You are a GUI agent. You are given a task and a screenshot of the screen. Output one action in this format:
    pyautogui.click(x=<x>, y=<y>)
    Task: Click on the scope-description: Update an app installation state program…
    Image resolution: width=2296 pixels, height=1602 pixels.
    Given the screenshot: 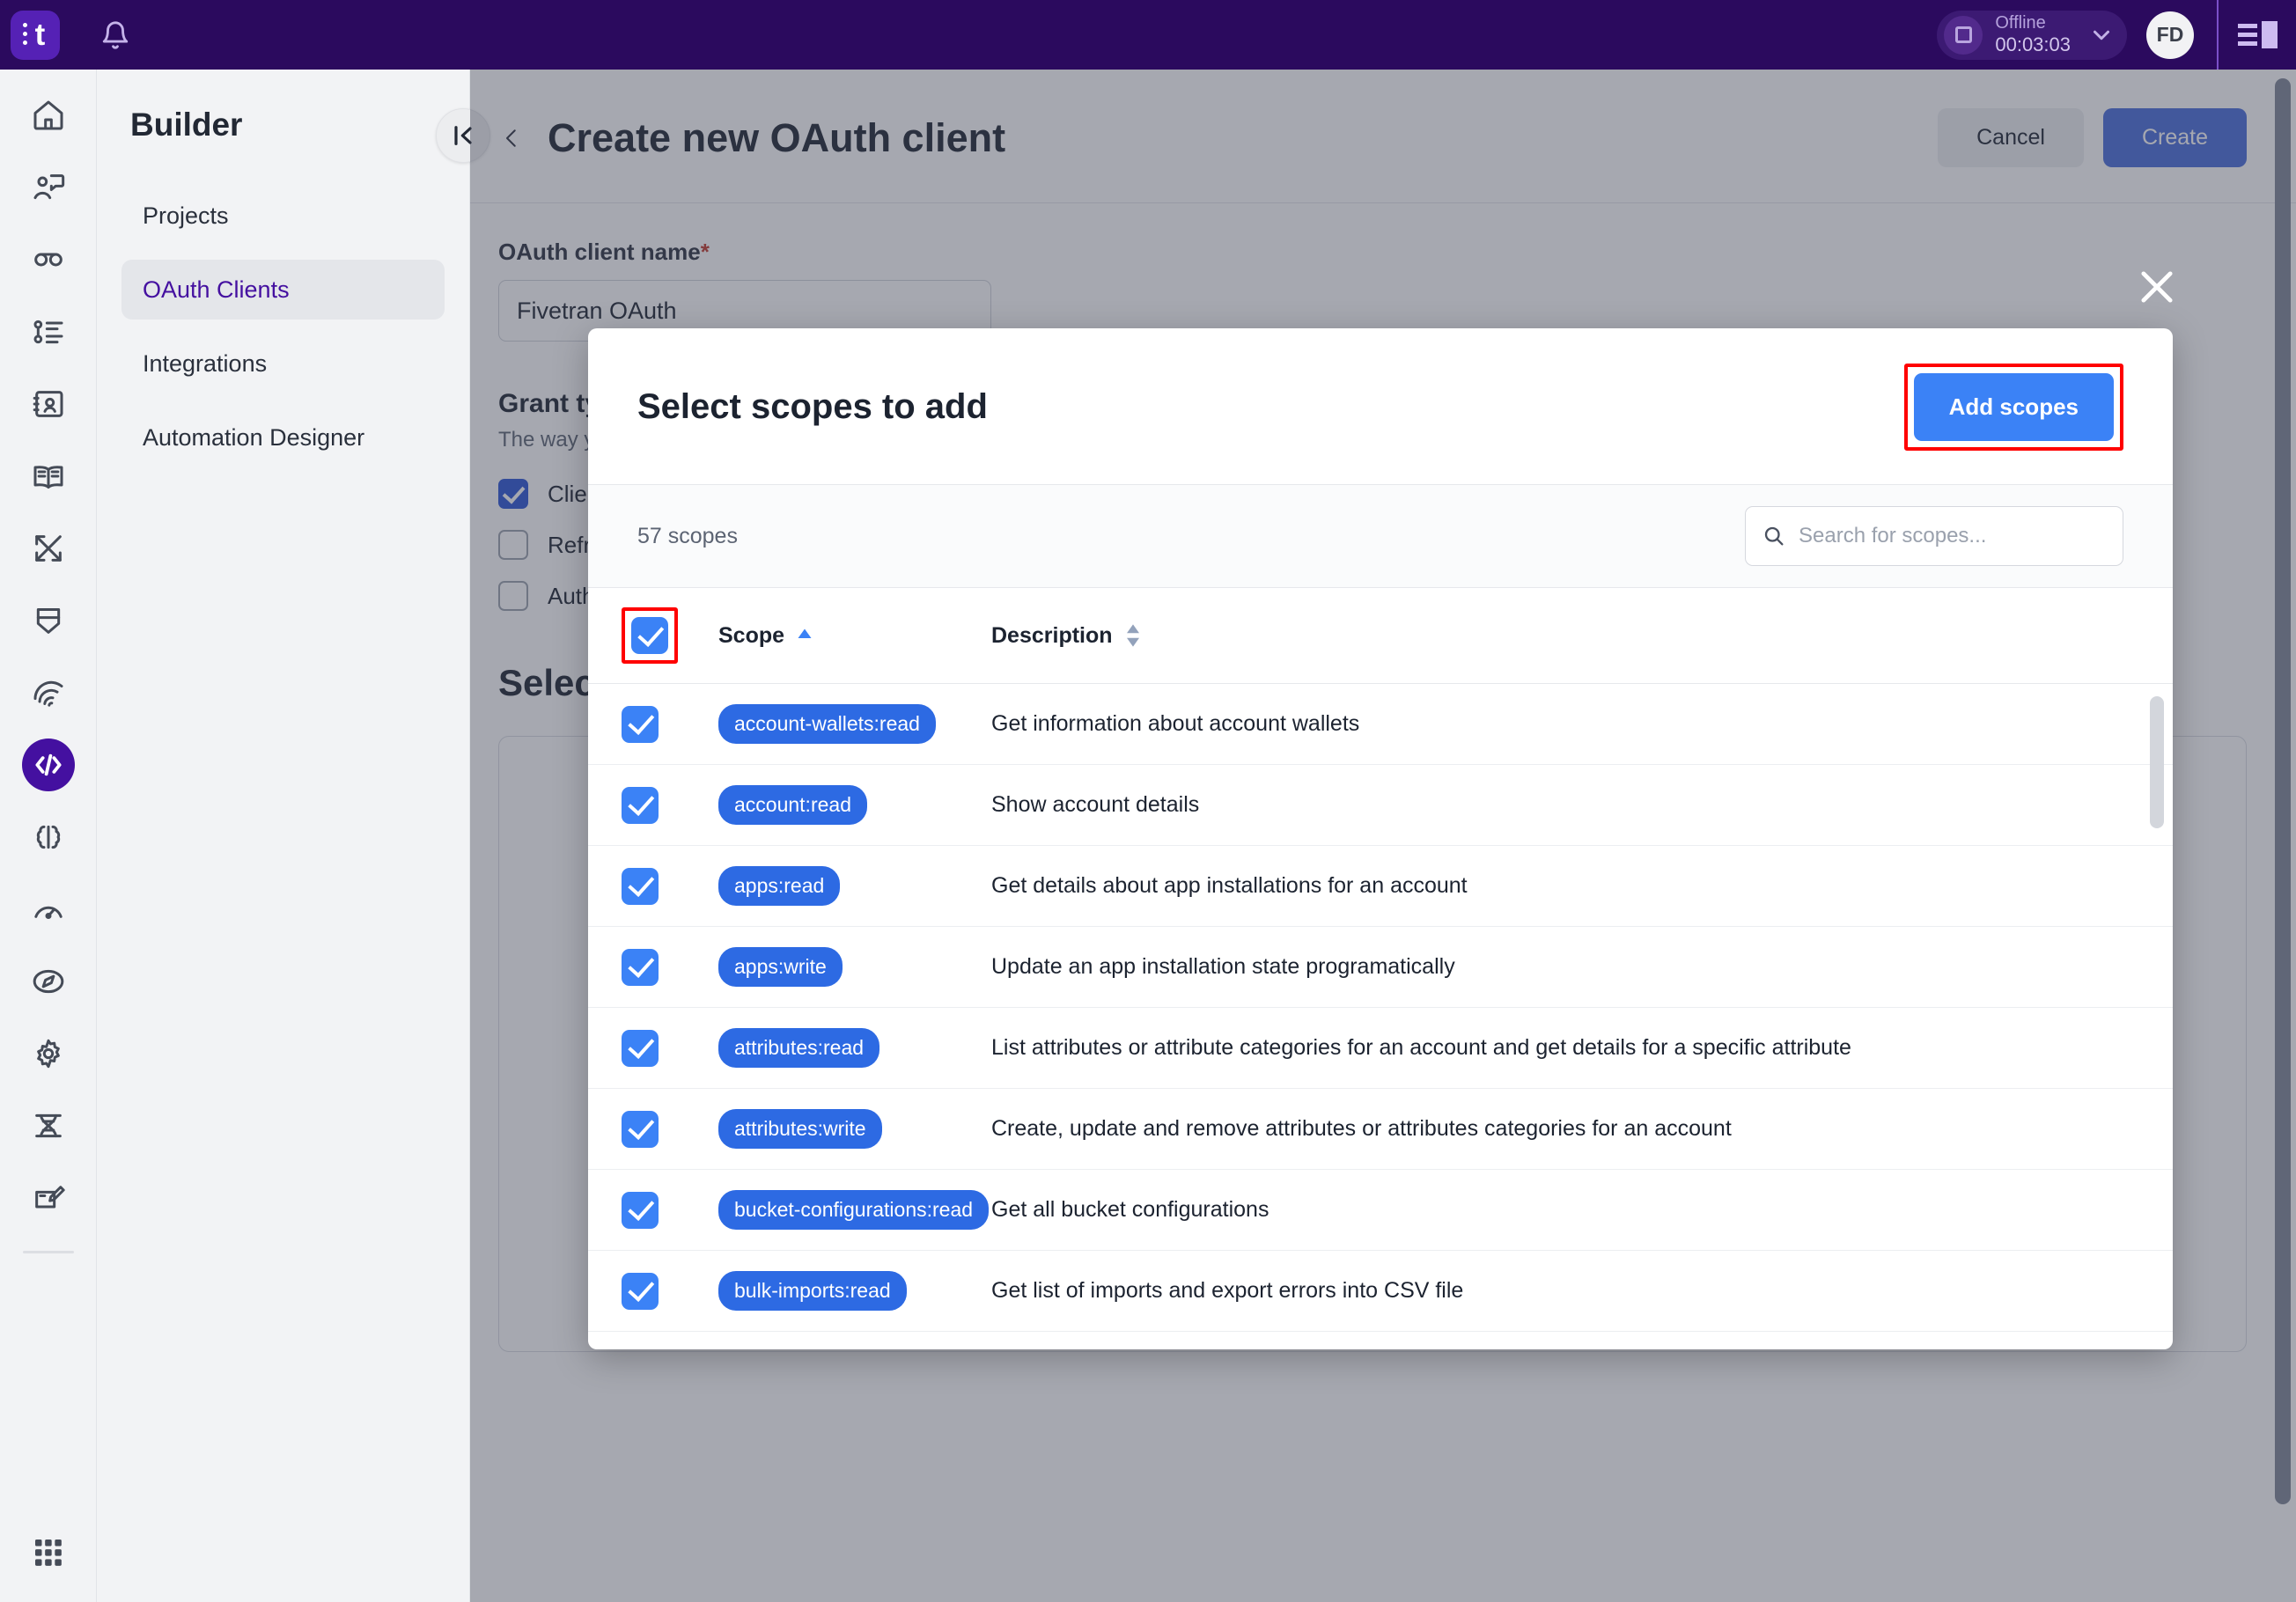 What is the action you would take?
    pyautogui.click(x=1223, y=967)
    